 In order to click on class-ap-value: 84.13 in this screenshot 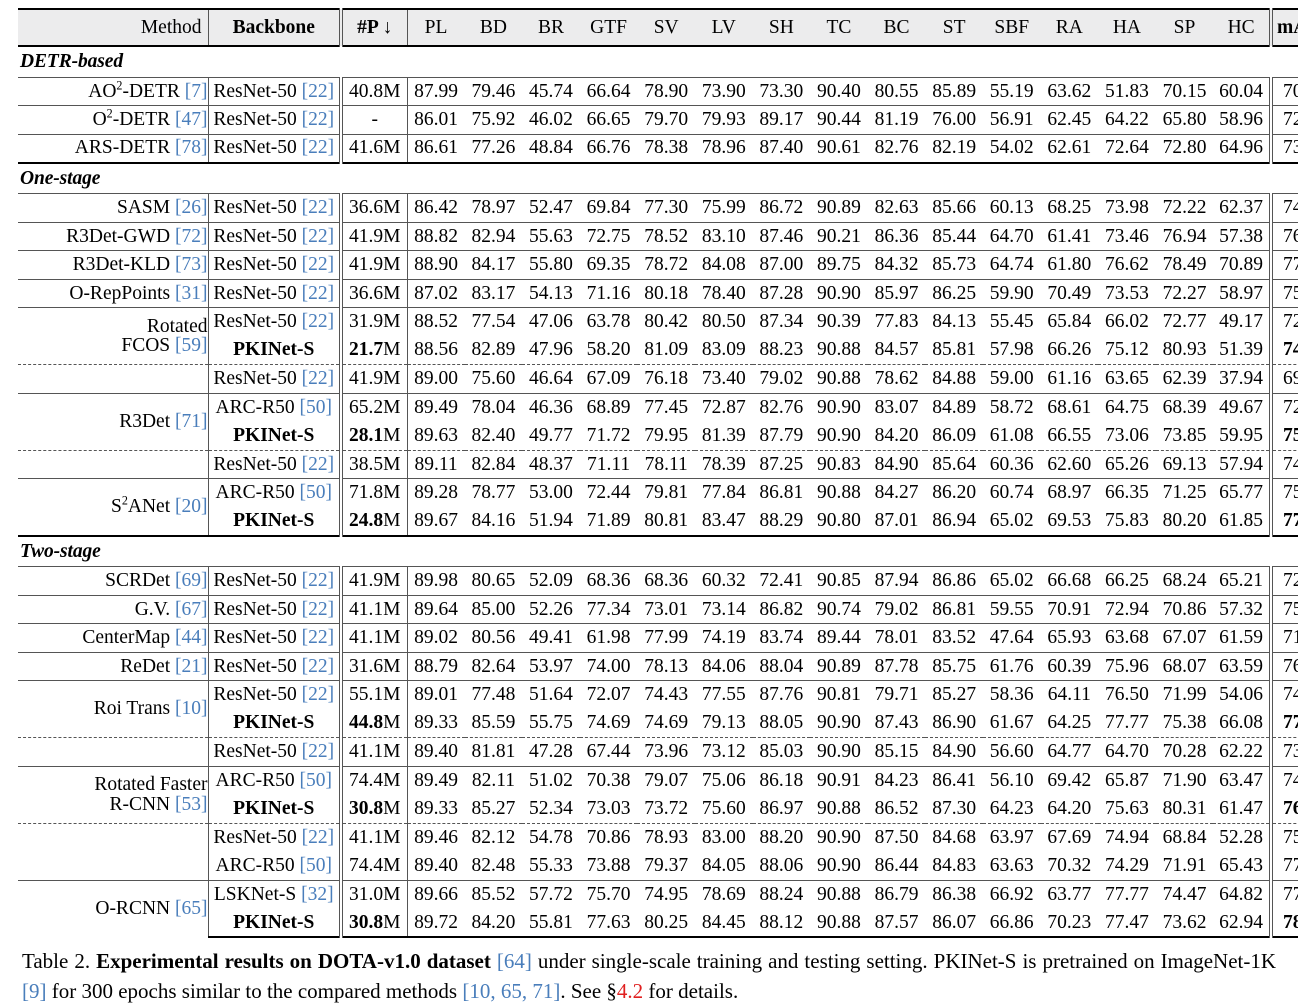, I will do `click(954, 321)`.